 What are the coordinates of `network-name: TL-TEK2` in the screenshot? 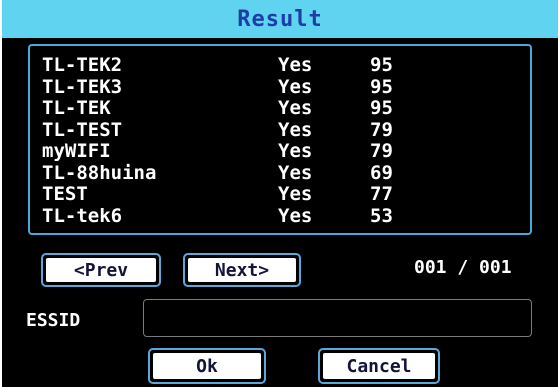 It's located at (82, 65).